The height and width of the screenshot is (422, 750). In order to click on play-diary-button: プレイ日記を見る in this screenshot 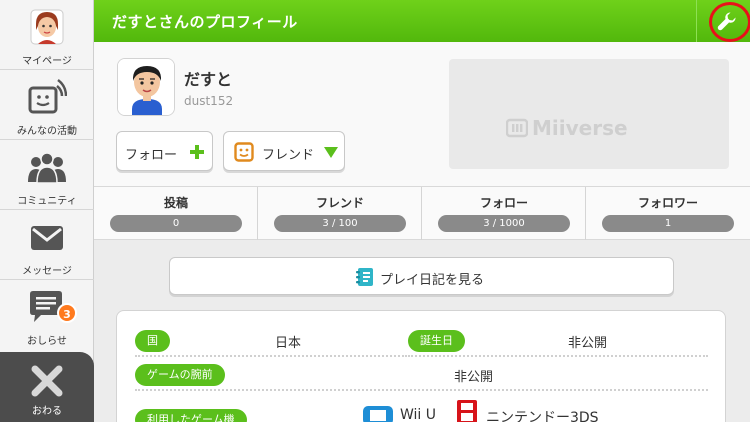, I will do `click(421, 276)`.